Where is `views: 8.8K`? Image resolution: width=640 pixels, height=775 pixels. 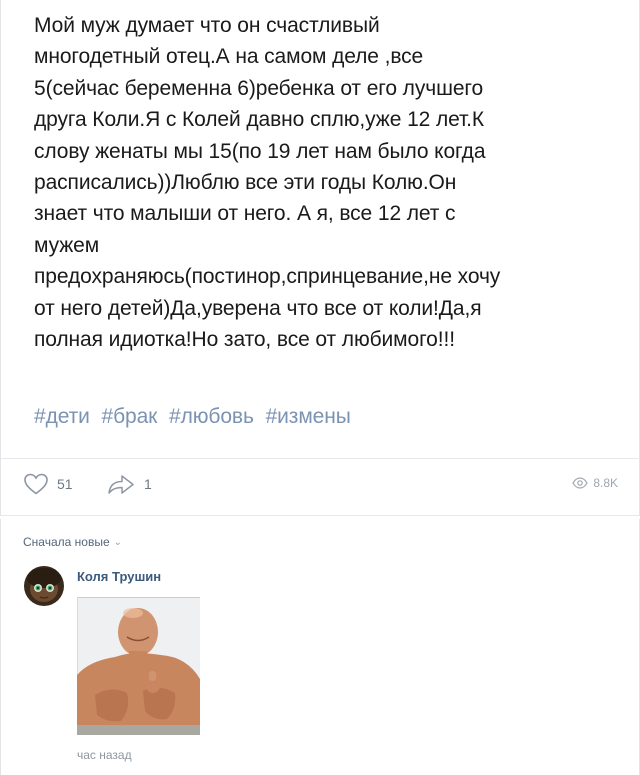
views: 8.8K is located at coordinates (595, 483).